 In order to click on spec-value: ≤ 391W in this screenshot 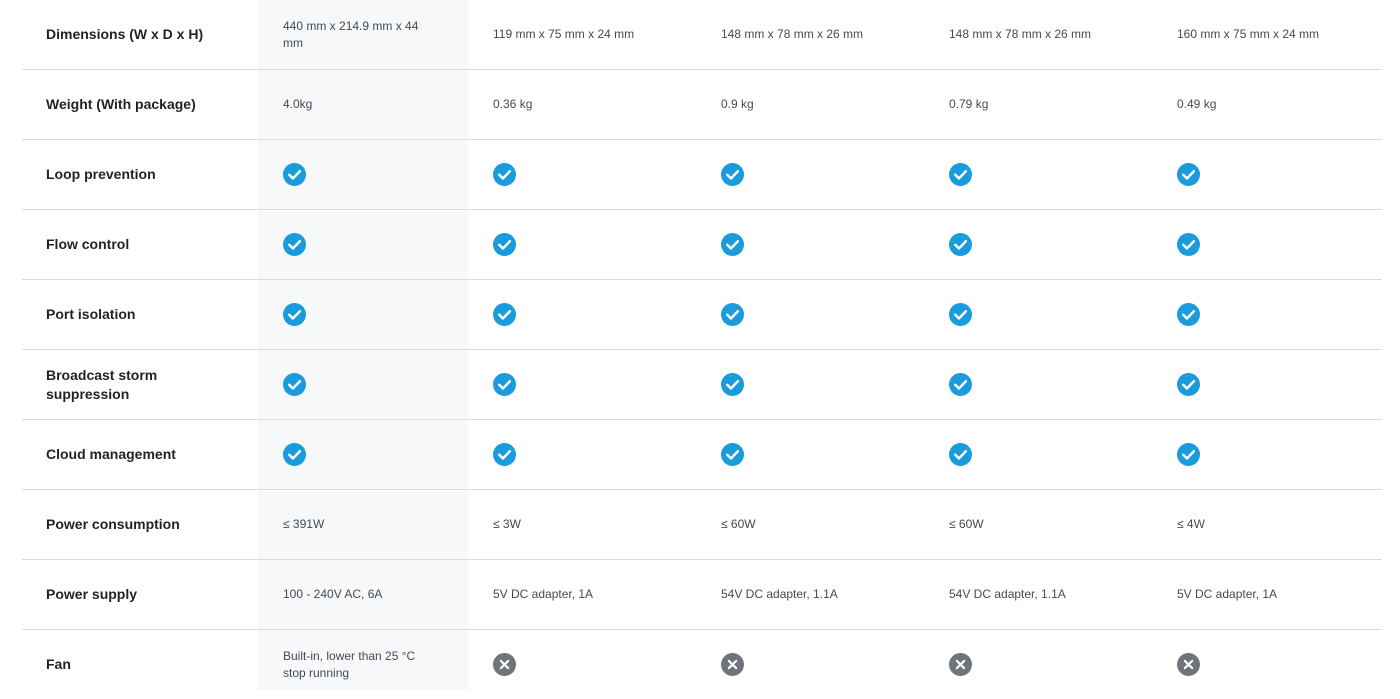, I will do `click(304, 524)`.